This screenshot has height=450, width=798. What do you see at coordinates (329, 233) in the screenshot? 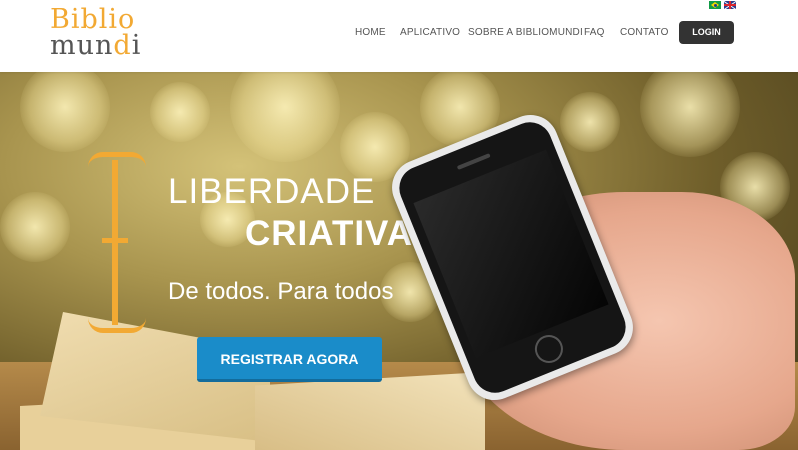
I see `hero-title-line2: CRIATIVA` at bounding box center [329, 233].